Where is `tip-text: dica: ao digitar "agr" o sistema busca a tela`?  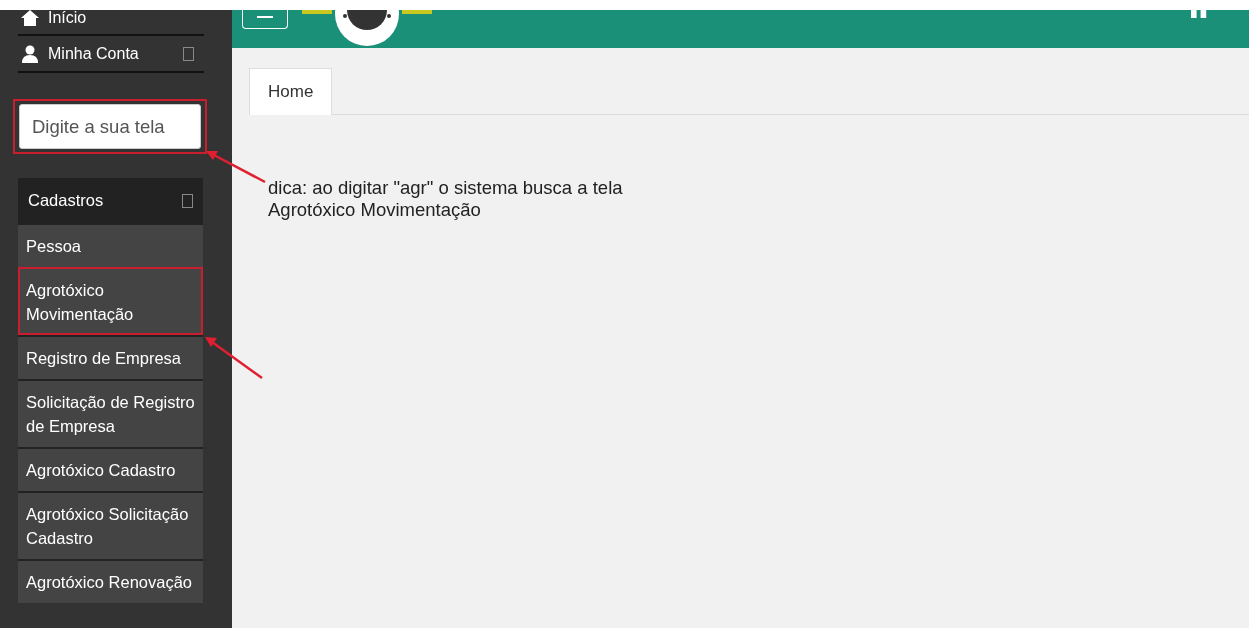
tip-text: dica: ao digitar "agr" o sistema busca a tela is located at coordinates (446, 188).